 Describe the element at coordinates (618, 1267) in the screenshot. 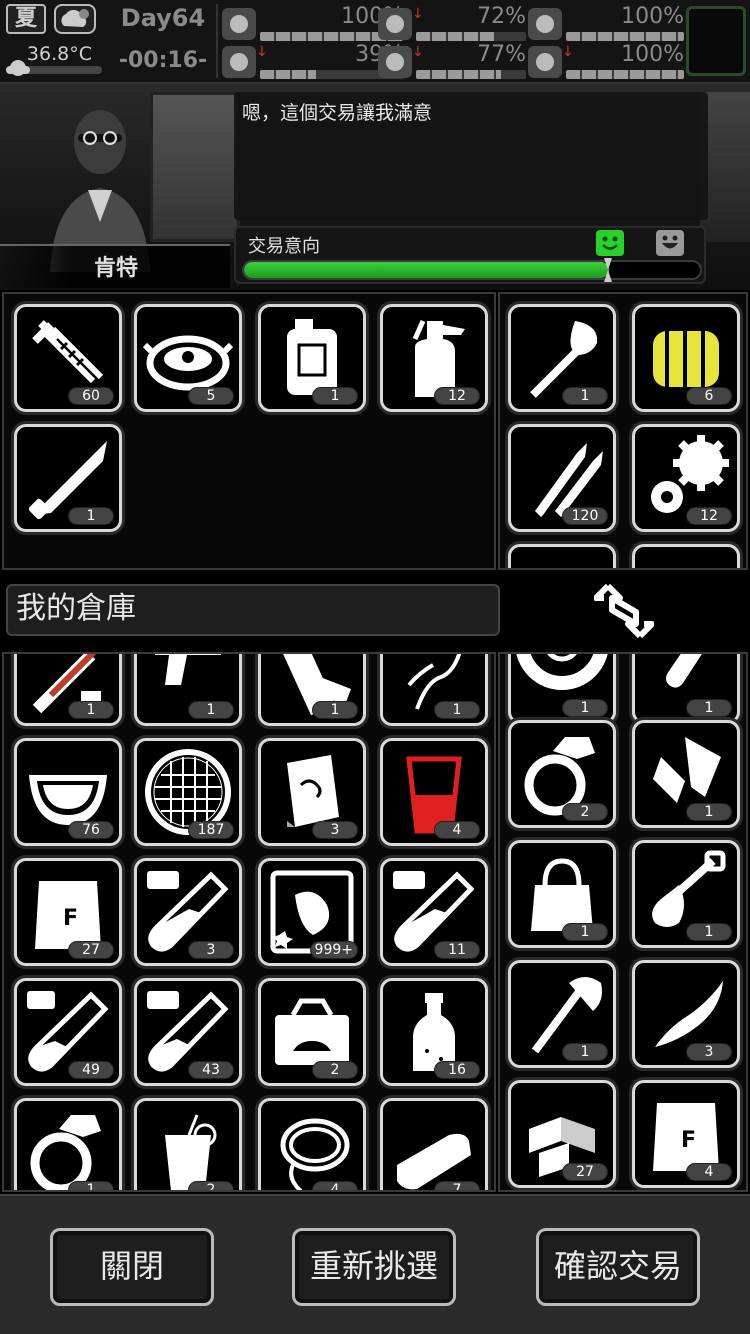

I see `confirm-trade-button: 確認交易` at that location.